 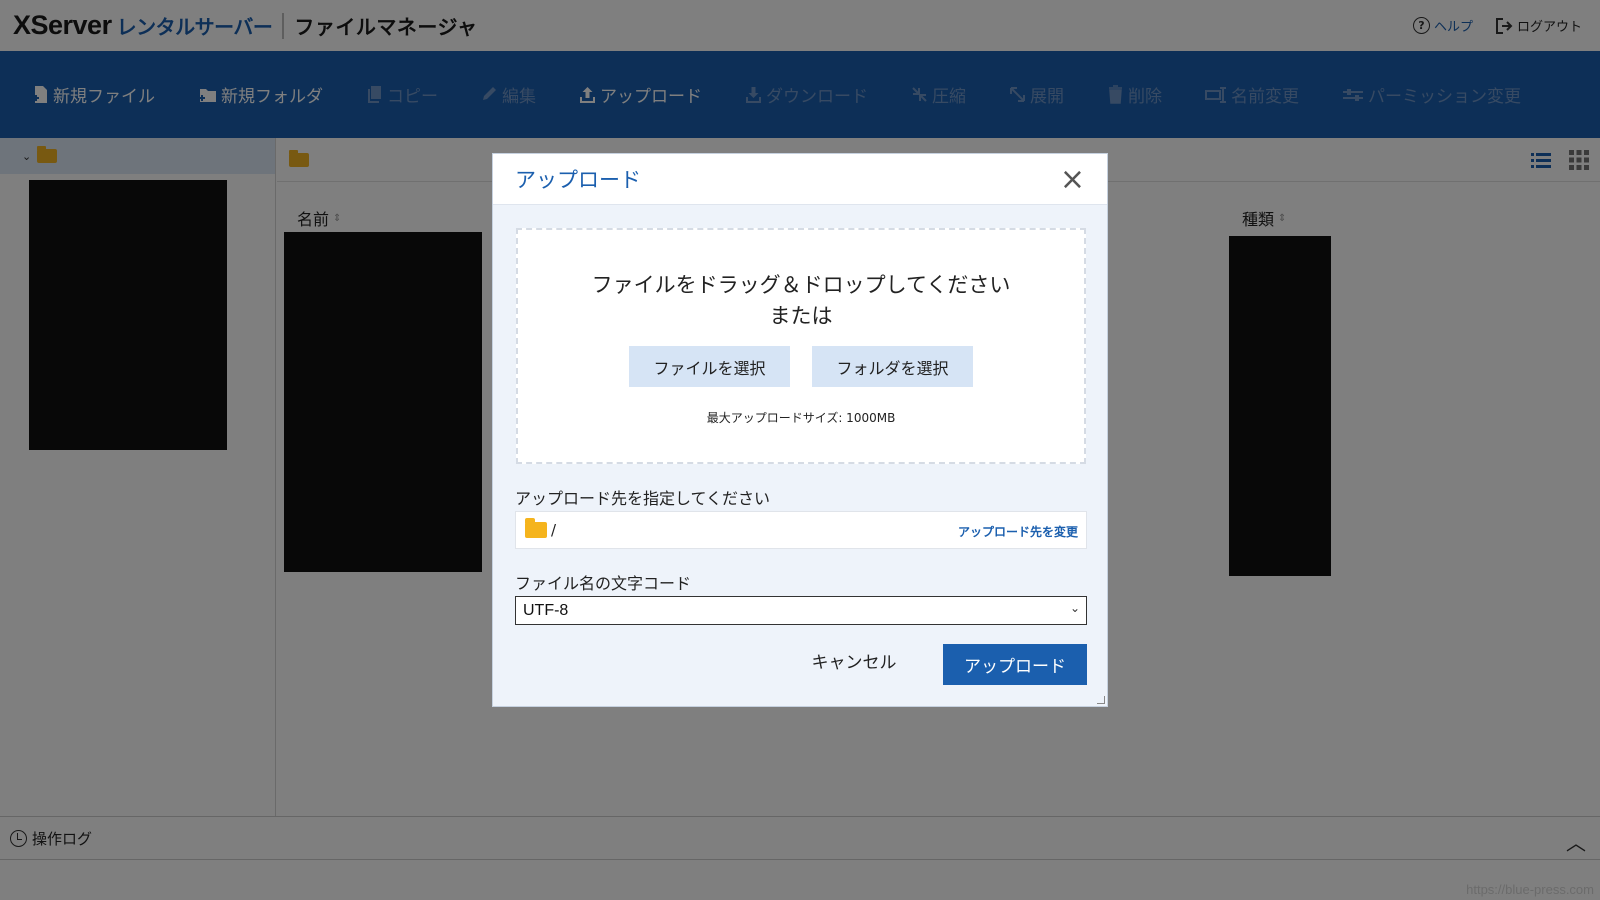 I want to click on destination-label: アップロード先を指定してください, so click(x=643, y=498).